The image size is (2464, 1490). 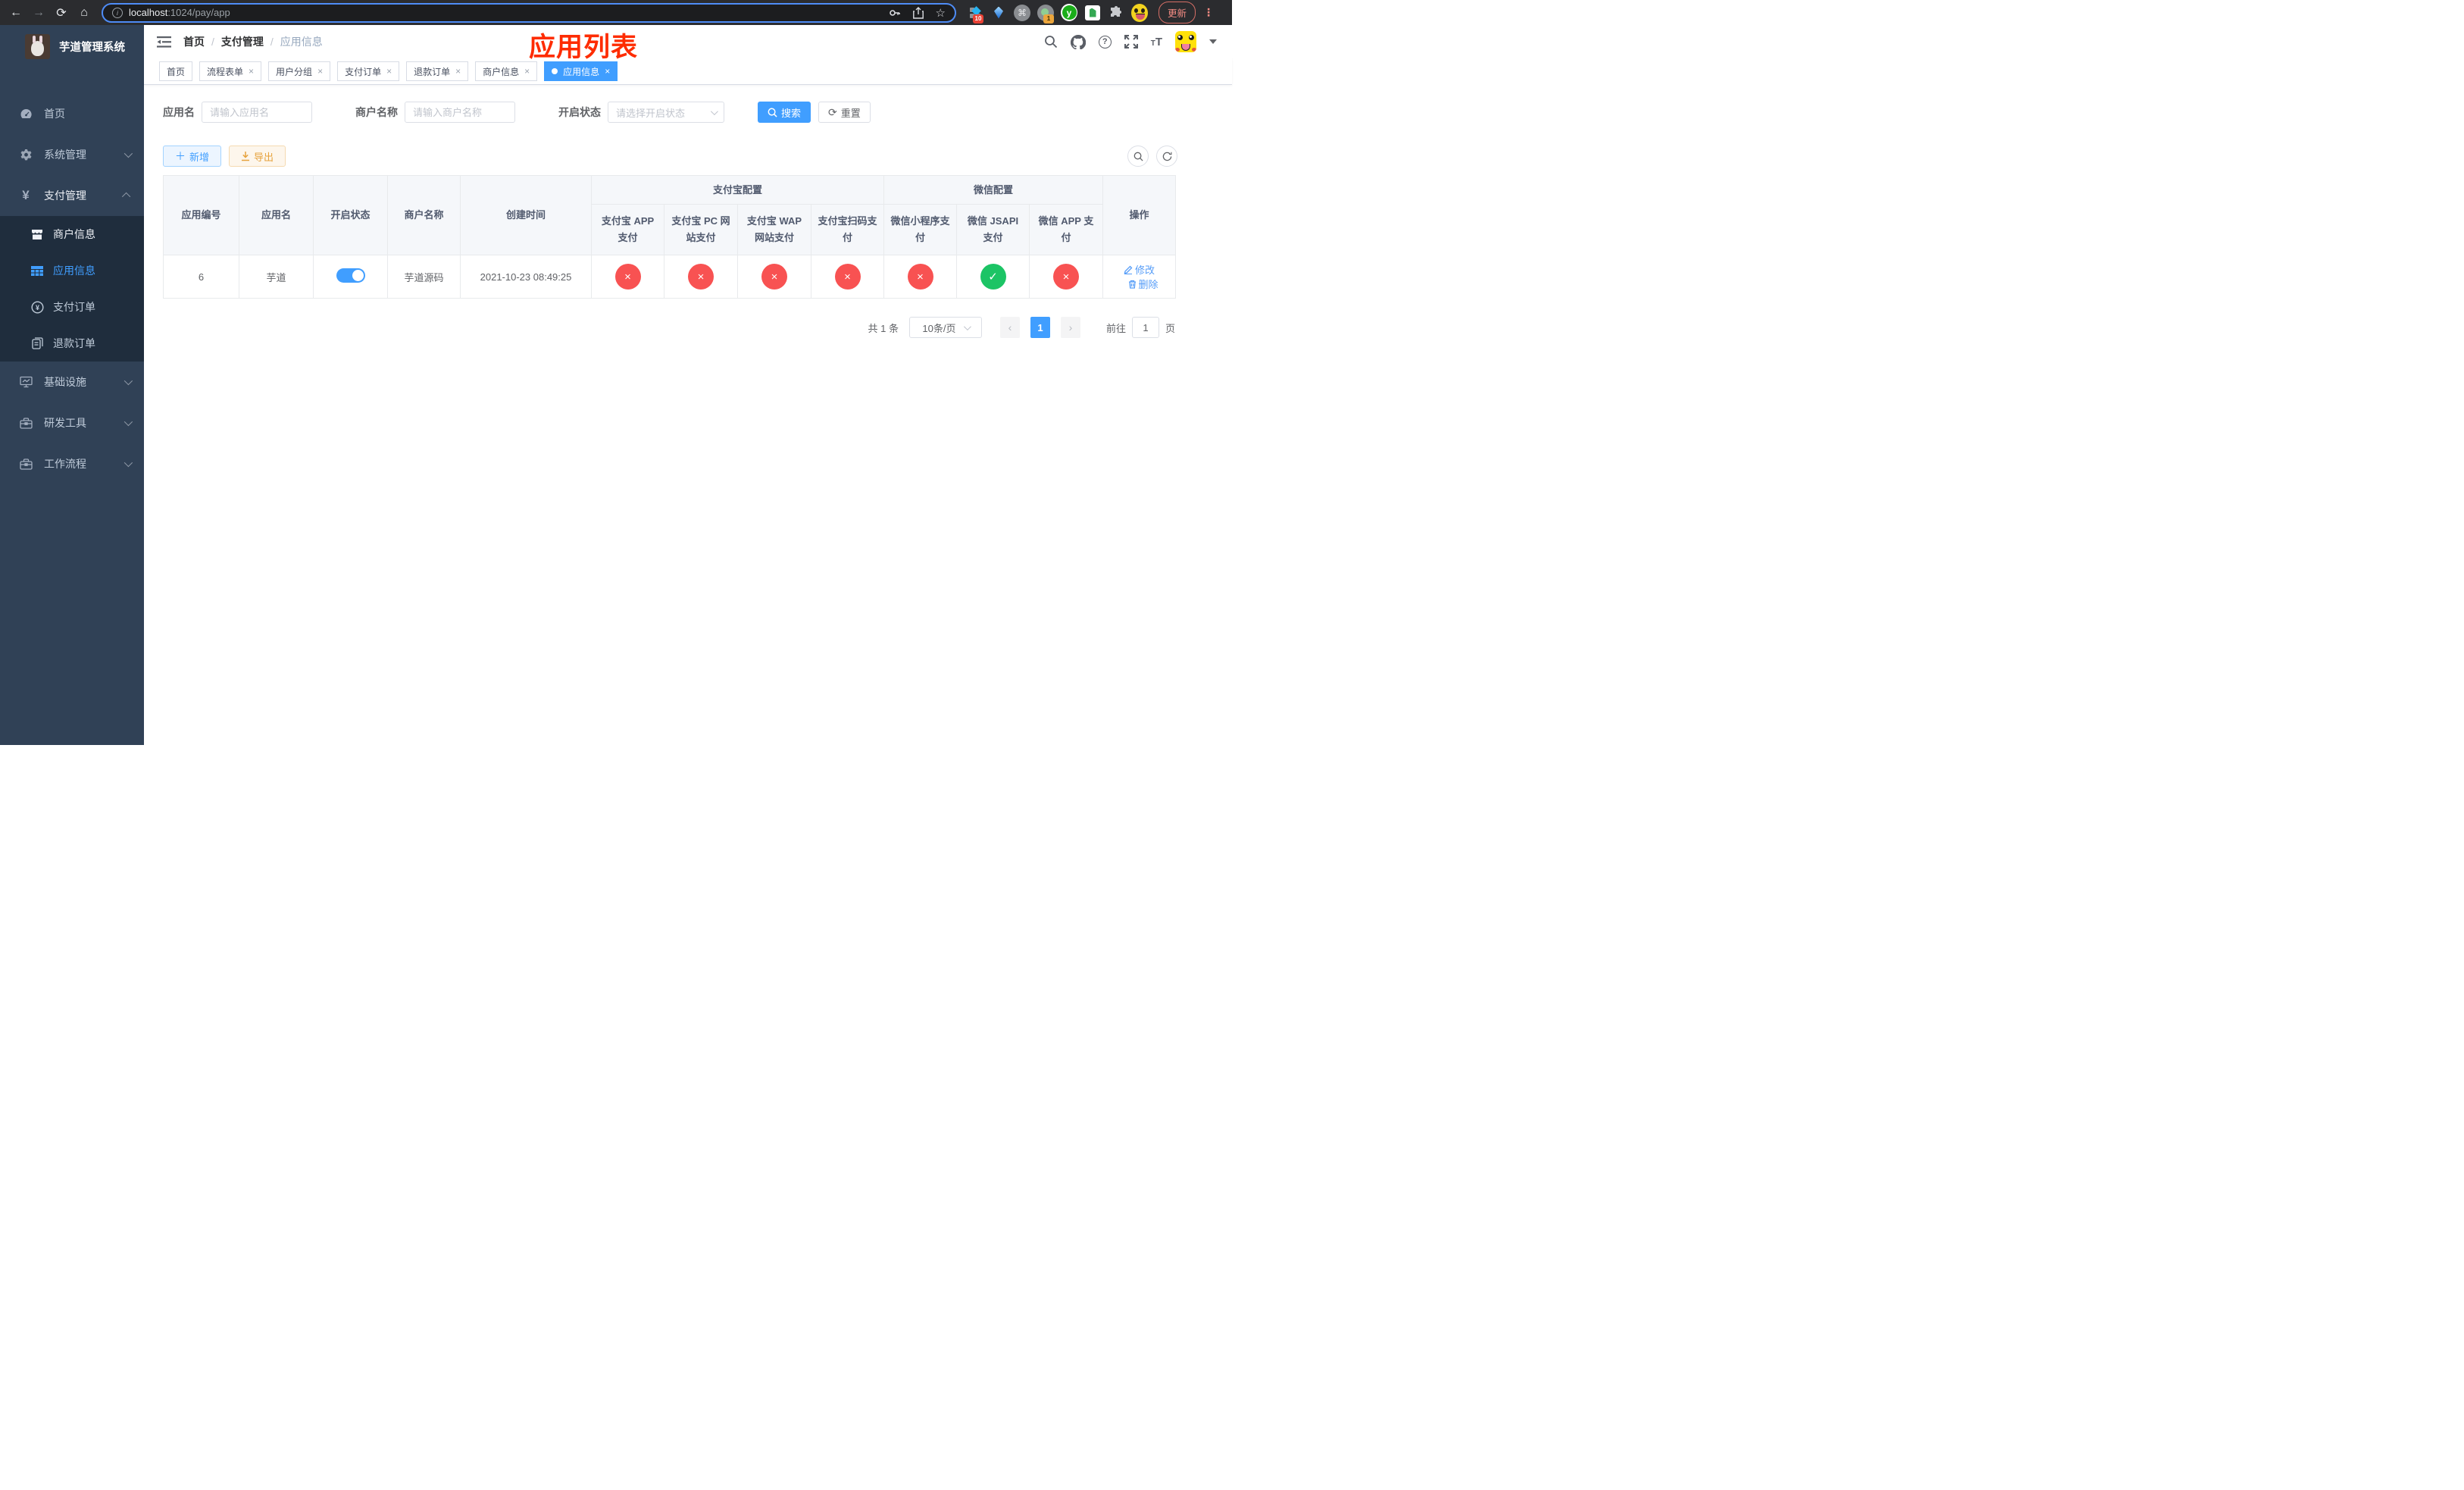 What do you see at coordinates (1022, 13) in the screenshot?
I see `extension-command-icon: ⌘` at bounding box center [1022, 13].